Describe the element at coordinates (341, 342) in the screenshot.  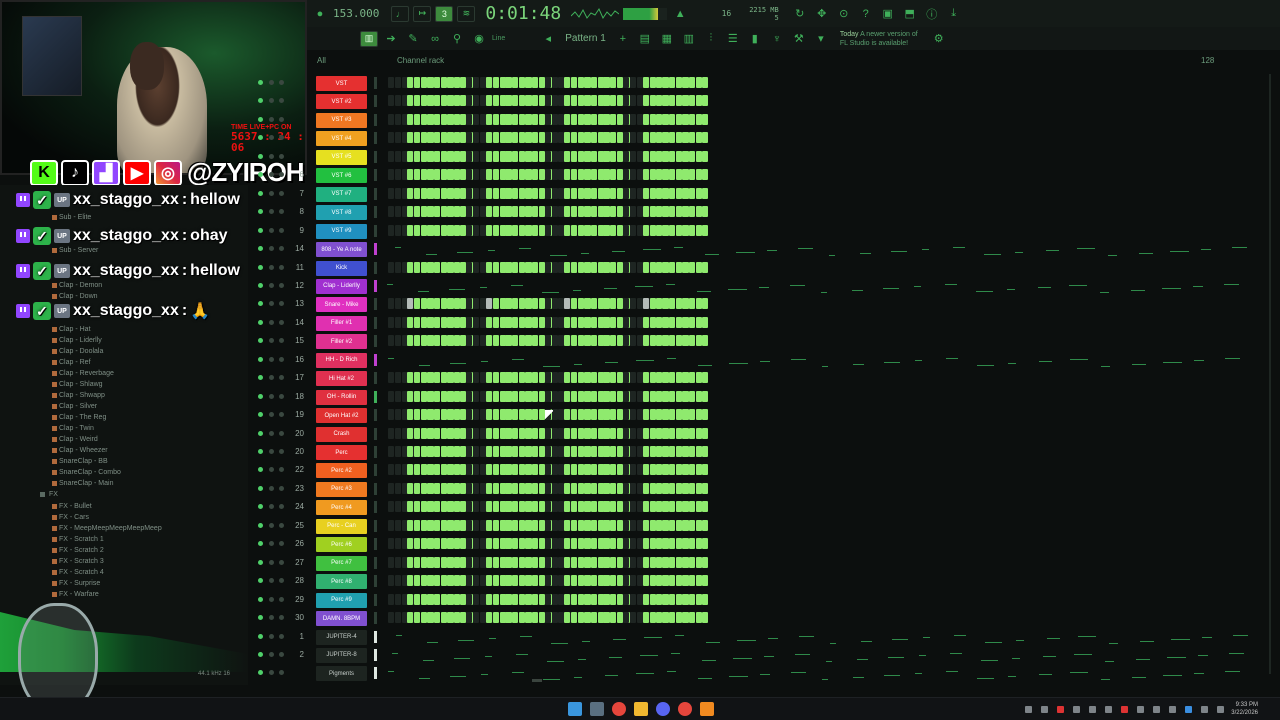
I see `channel-button: Filler #2` at that location.